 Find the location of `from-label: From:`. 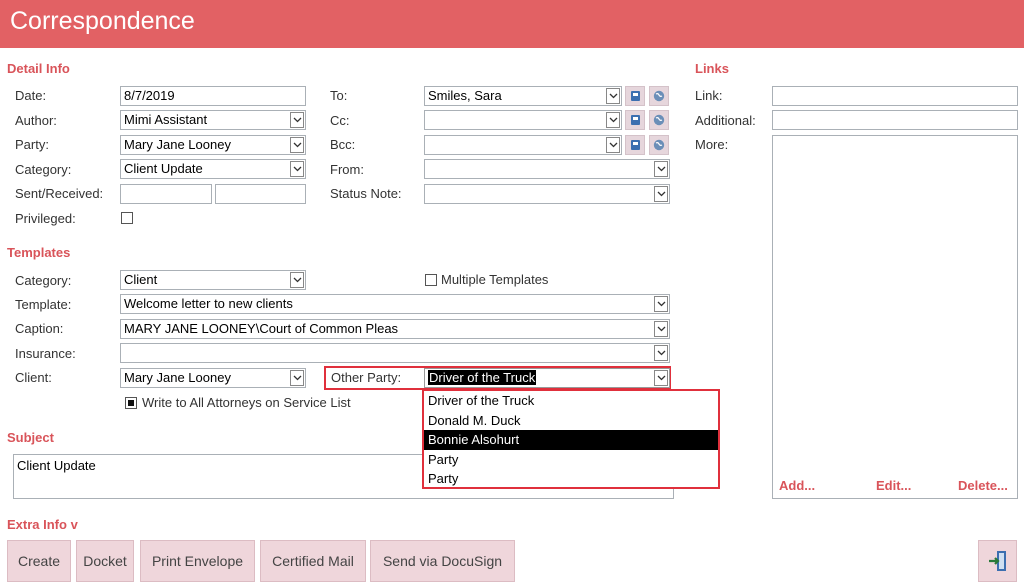

from-label: From: is located at coordinates (347, 169).